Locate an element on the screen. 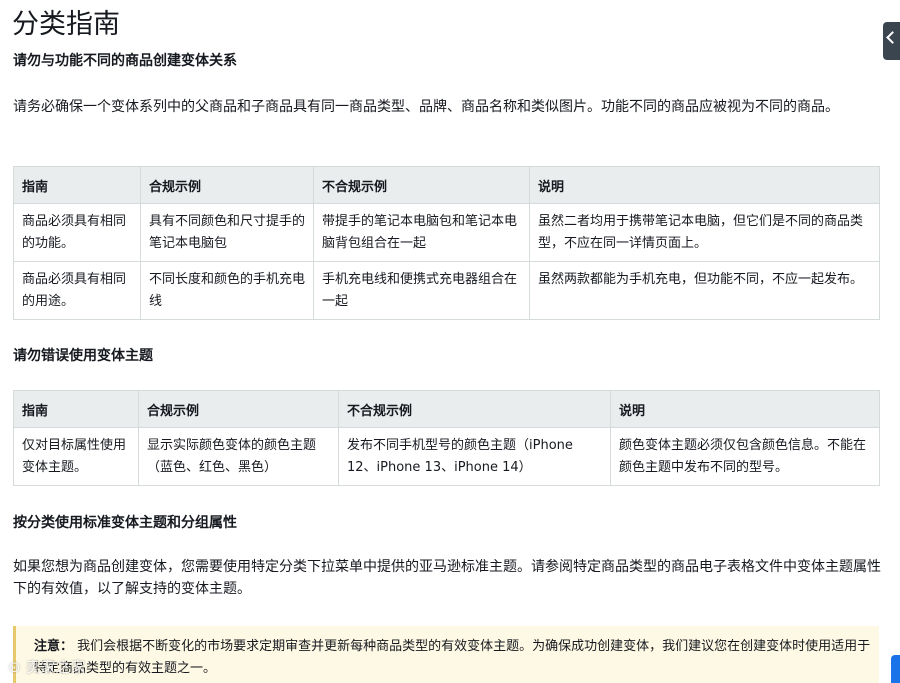 The width and height of the screenshot is (900, 683). watermark-text: ⊙ 卖家之家 is located at coordinates (47, 667).